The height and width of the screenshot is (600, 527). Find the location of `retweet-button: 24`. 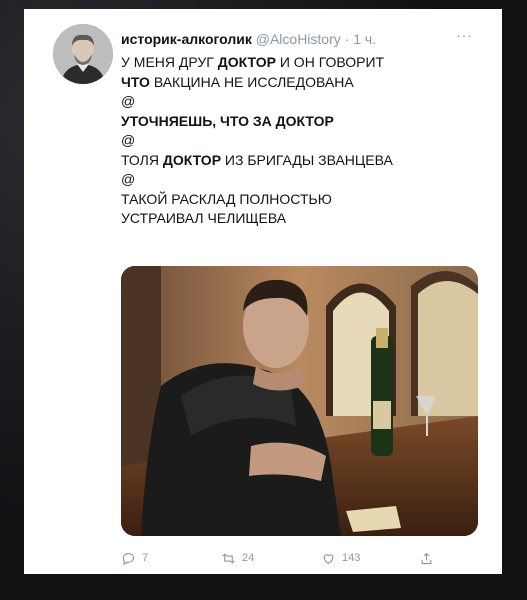

retweet-button: 24 is located at coordinates (237, 558).